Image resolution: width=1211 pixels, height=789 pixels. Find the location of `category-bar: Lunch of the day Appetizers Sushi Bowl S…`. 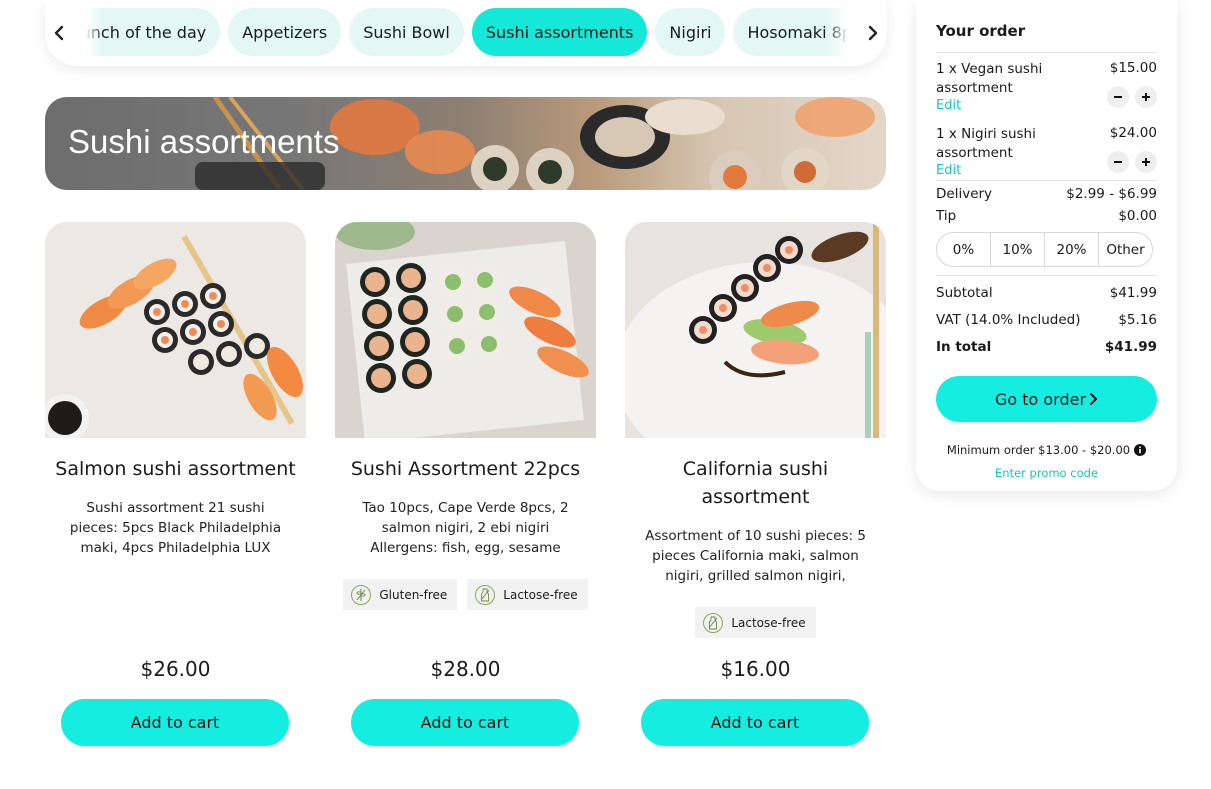

category-bar: Lunch of the day Appetizers Sushi Bowl S… is located at coordinates (466, 33).